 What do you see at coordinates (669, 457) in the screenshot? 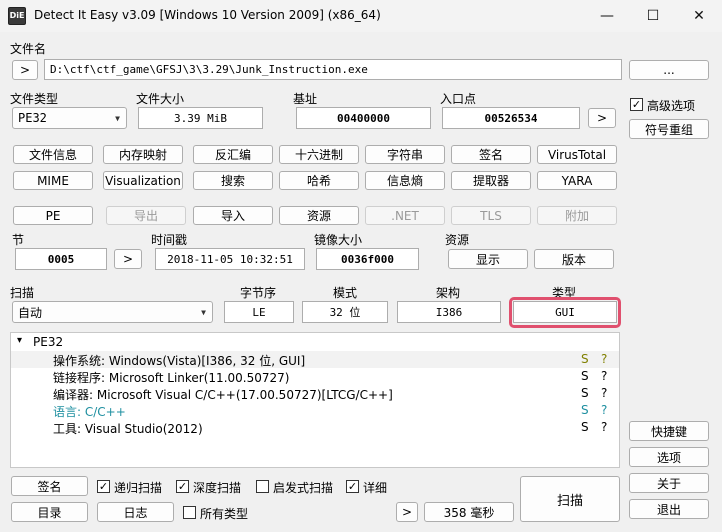
I see `options-button: 选项` at bounding box center [669, 457].